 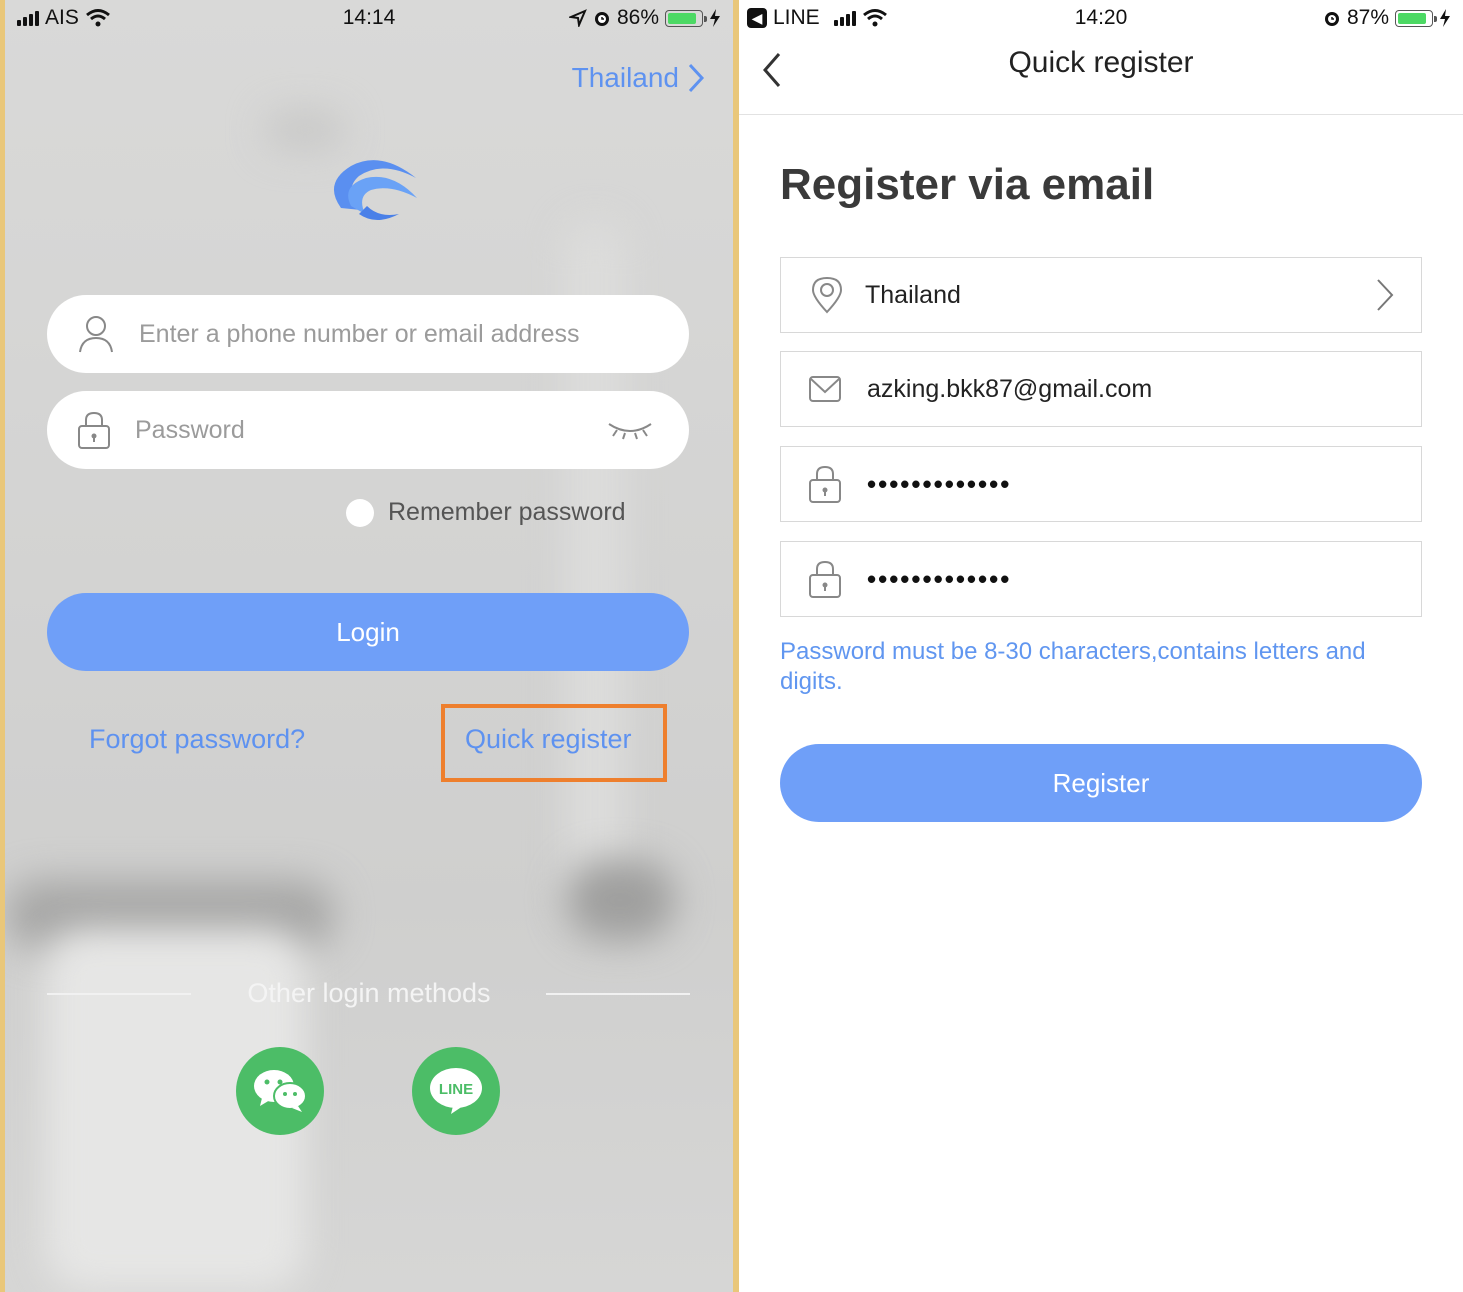 What do you see at coordinates (197, 739) in the screenshot?
I see `forgot-password-link: Forgot password?` at bounding box center [197, 739].